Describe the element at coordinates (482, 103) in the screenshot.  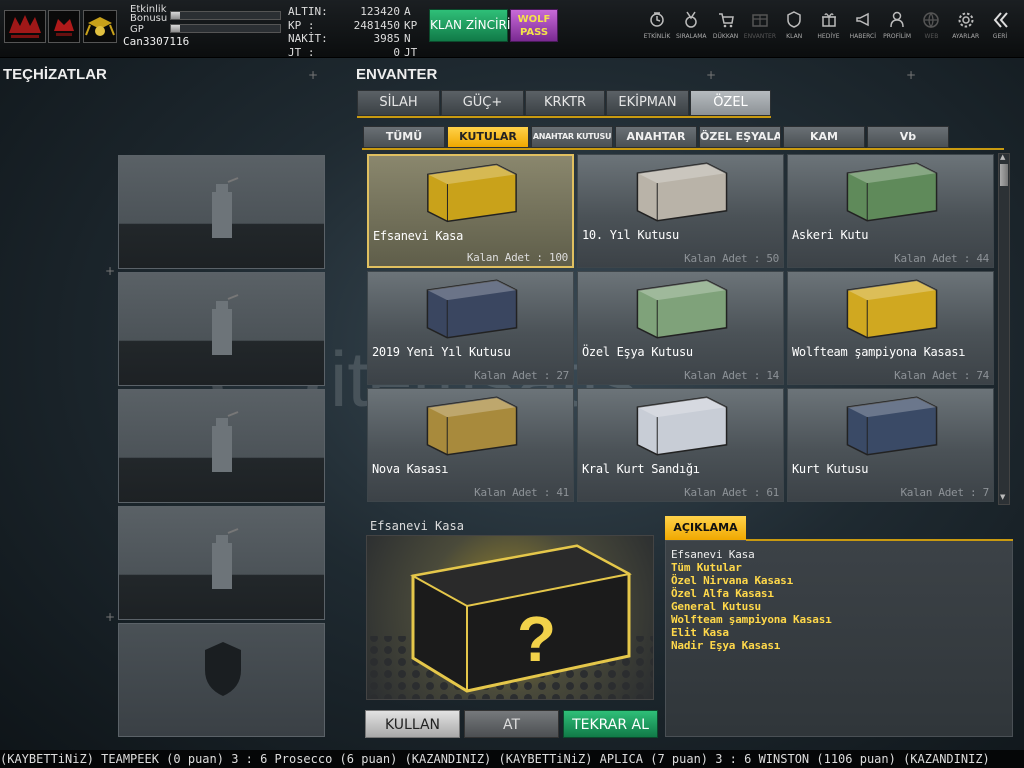
I see `tab-1: GÜÇ+` at that location.